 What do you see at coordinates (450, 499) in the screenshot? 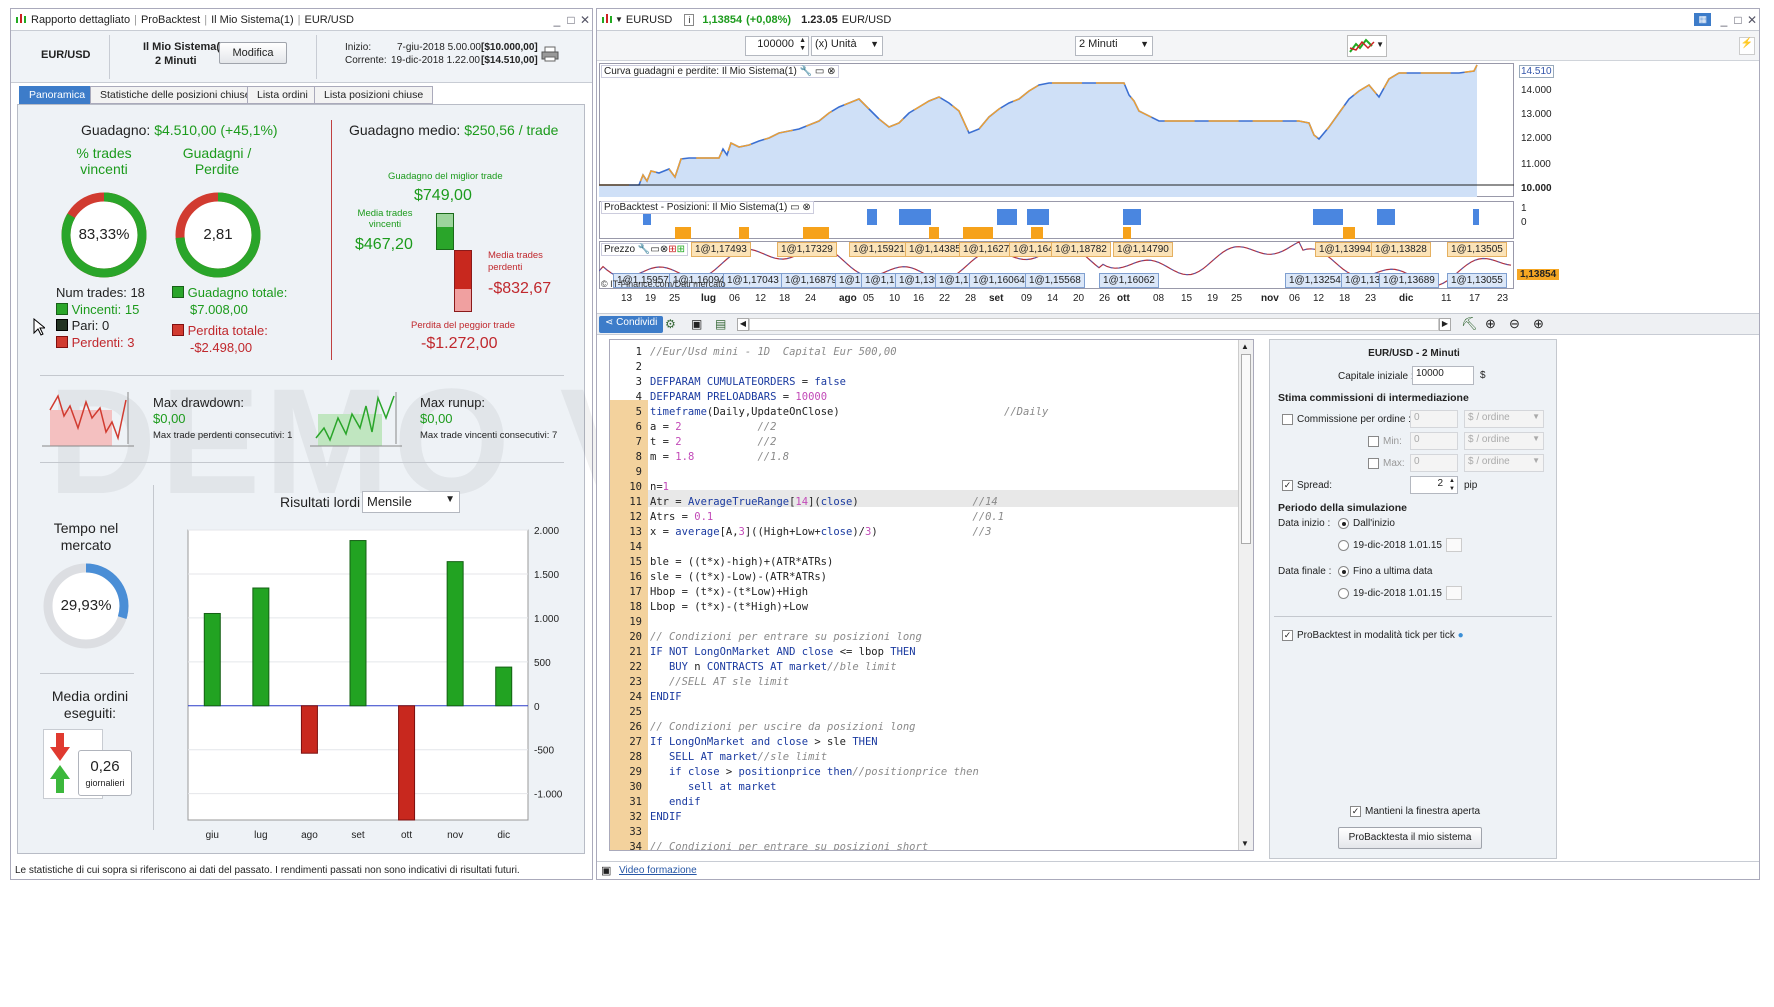
I see `chevron-down-icon: ▼` at bounding box center [450, 499].